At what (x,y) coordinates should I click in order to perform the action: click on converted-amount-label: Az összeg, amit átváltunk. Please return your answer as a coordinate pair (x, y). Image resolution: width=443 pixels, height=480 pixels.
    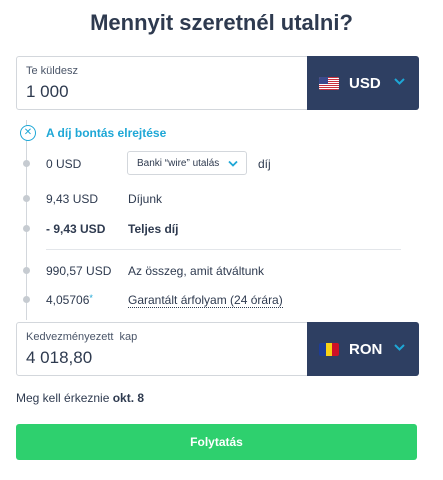
    Looking at the image, I should click on (196, 271).